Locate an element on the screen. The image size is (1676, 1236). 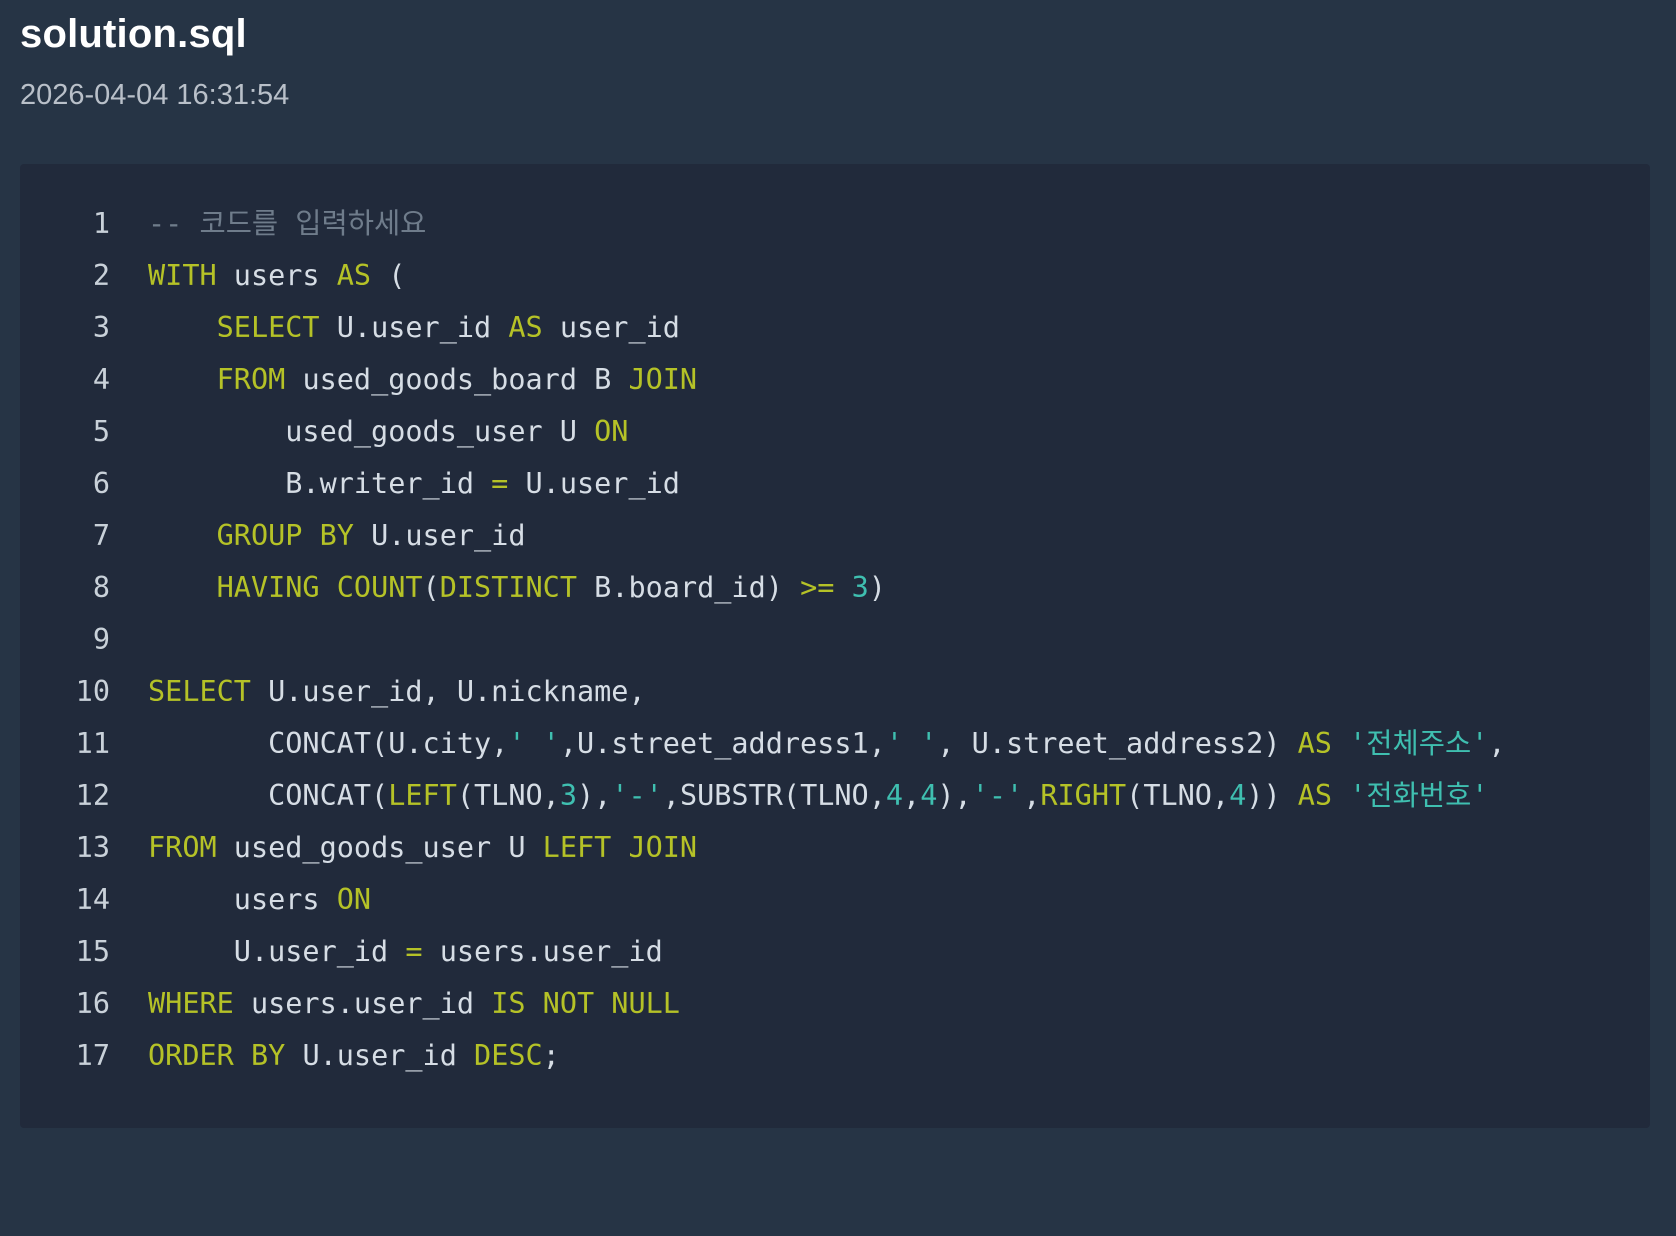
code-token: HAVING COUNT is located at coordinates (319, 587).